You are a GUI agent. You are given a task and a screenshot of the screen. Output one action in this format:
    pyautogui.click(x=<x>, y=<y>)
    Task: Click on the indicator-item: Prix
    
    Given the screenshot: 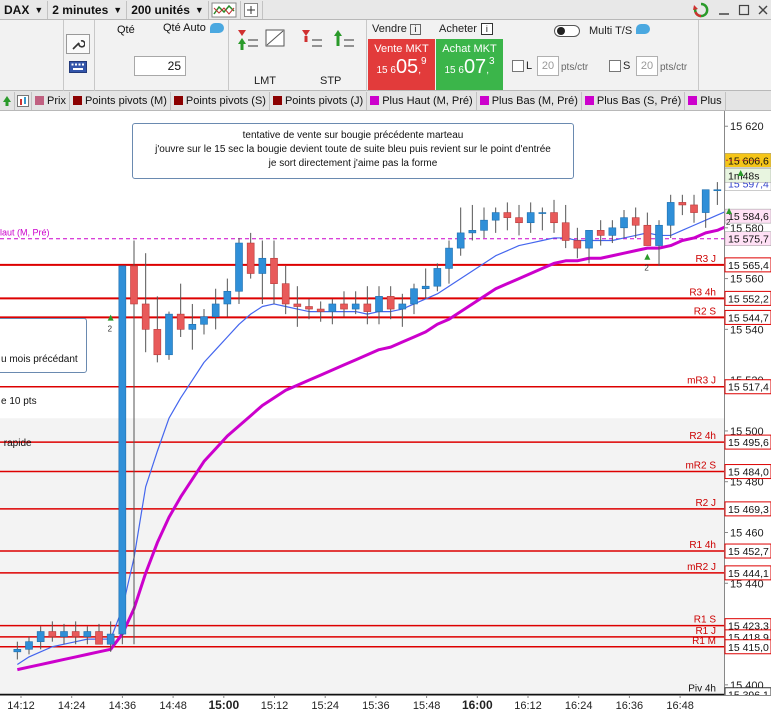 What is the action you would take?
    pyautogui.click(x=51, y=100)
    